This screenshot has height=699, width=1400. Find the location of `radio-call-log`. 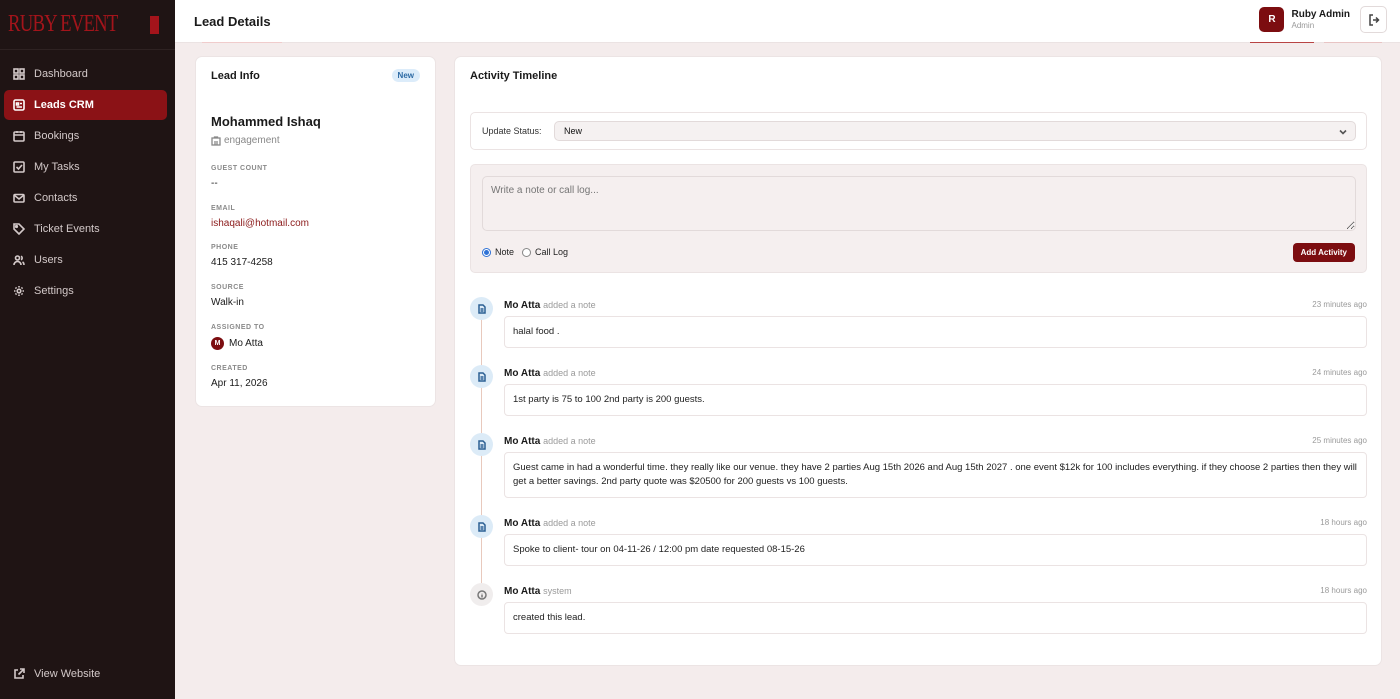

radio-call-log is located at coordinates (527, 252).